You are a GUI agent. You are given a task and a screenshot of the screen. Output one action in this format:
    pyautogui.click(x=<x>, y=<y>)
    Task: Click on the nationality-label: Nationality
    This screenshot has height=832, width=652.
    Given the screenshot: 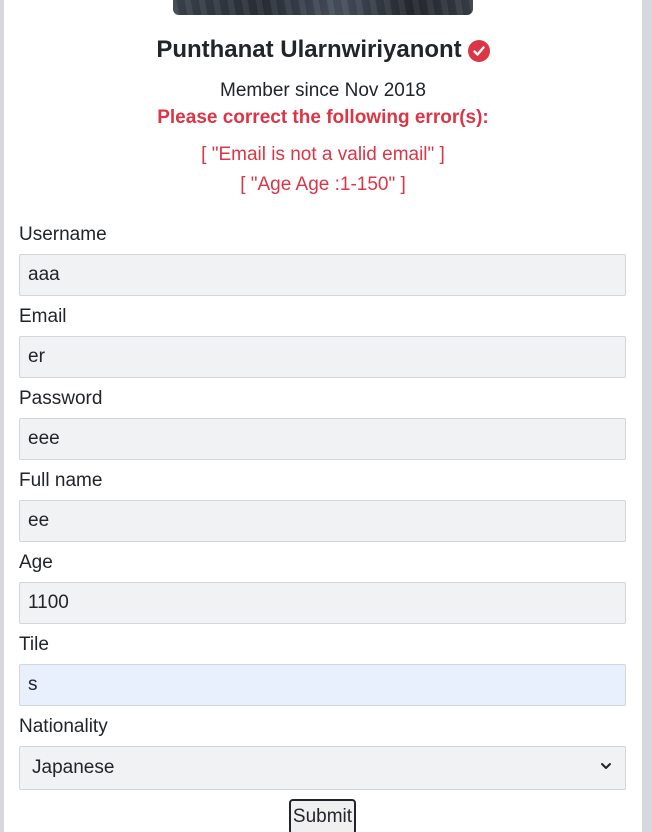 What is the action you would take?
    pyautogui.click(x=63, y=726)
    